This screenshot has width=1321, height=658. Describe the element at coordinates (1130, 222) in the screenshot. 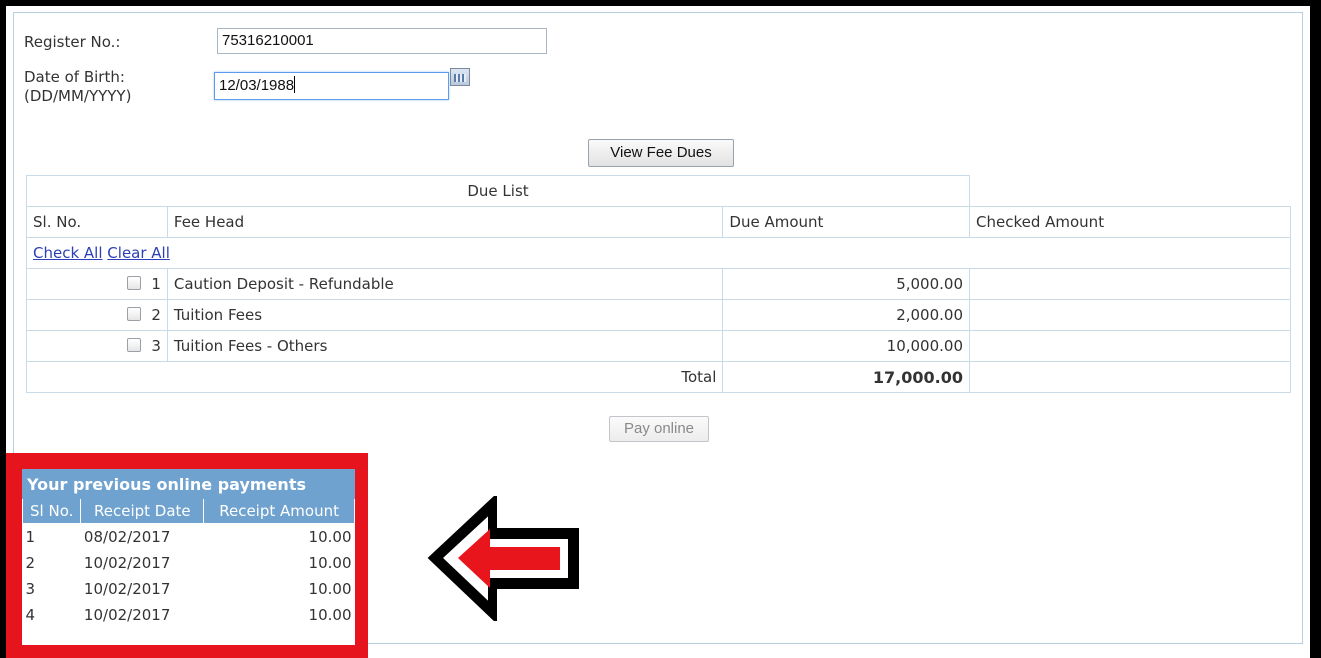

I see `header-checked-amount: Checked Amount` at that location.